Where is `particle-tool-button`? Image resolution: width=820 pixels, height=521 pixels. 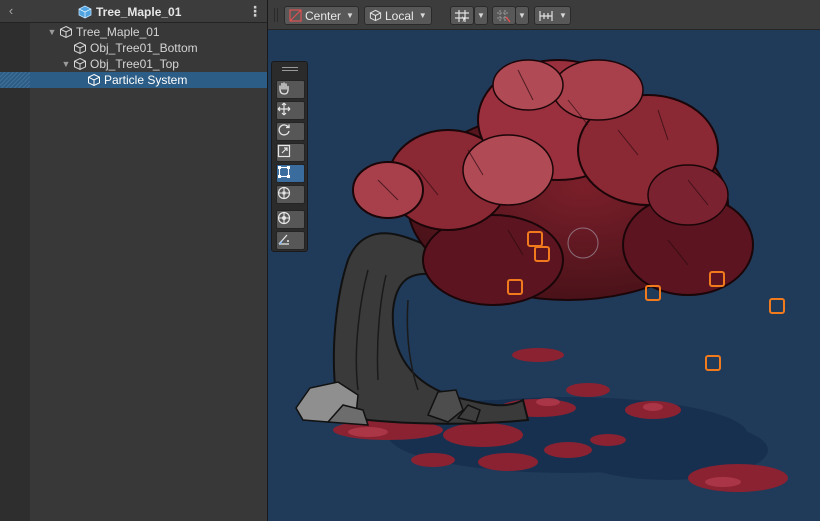 particle-tool-button is located at coordinates (290, 240).